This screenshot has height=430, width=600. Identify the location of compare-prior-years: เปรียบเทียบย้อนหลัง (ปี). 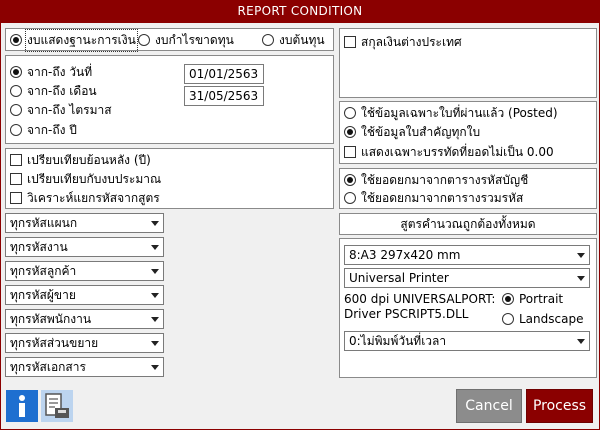
(80, 160).